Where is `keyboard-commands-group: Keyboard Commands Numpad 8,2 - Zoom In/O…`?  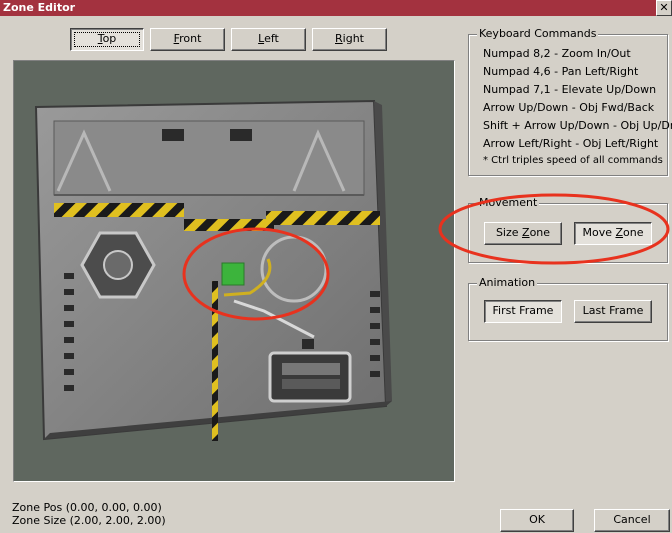 keyboard-commands-group: Keyboard Commands Numpad 8,2 - Zoom In/O… is located at coordinates (570, 101).